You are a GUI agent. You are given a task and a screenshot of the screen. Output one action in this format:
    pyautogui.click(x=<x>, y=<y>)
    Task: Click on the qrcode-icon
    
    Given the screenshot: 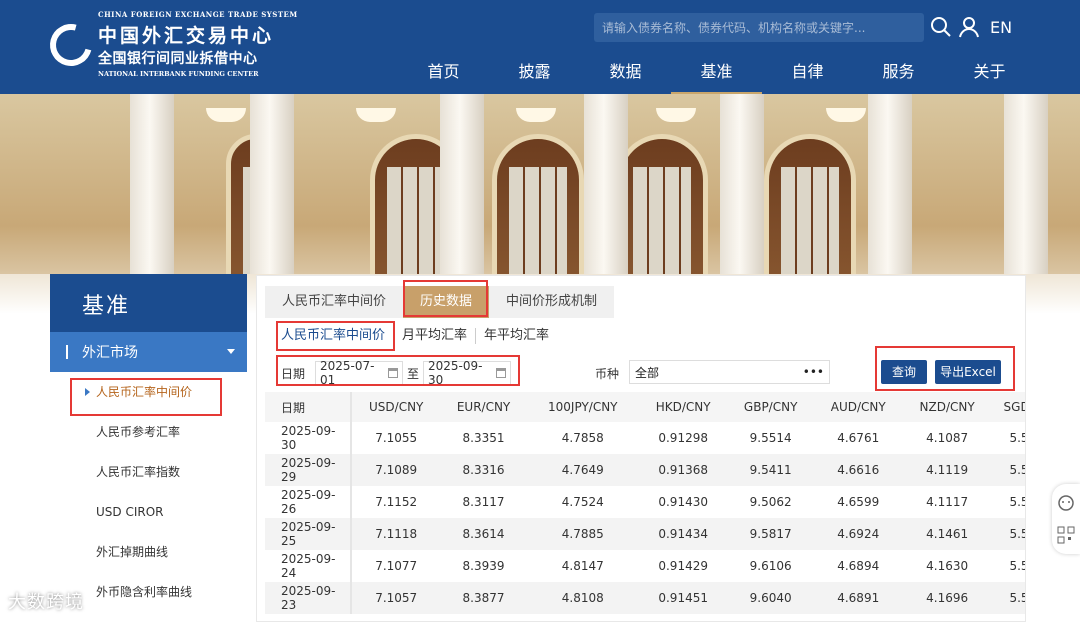 What is the action you would take?
    pyautogui.click(x=1066, y=535)
    